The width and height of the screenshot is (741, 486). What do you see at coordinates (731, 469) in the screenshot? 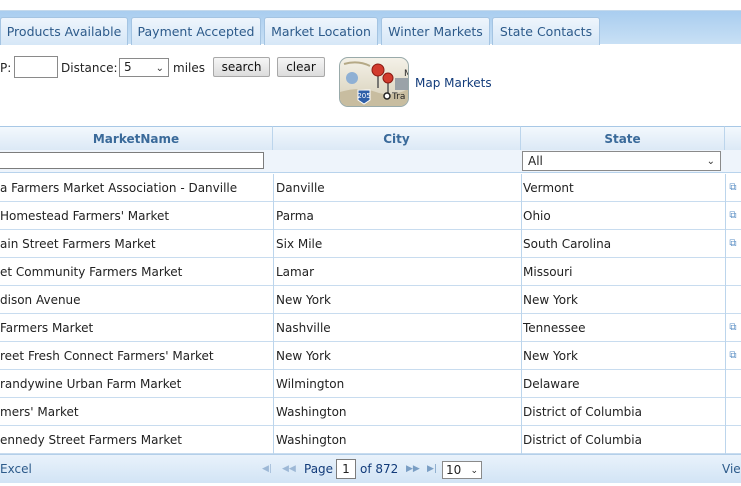
I see `view-link: Vie` at bounding box center [731, 469].